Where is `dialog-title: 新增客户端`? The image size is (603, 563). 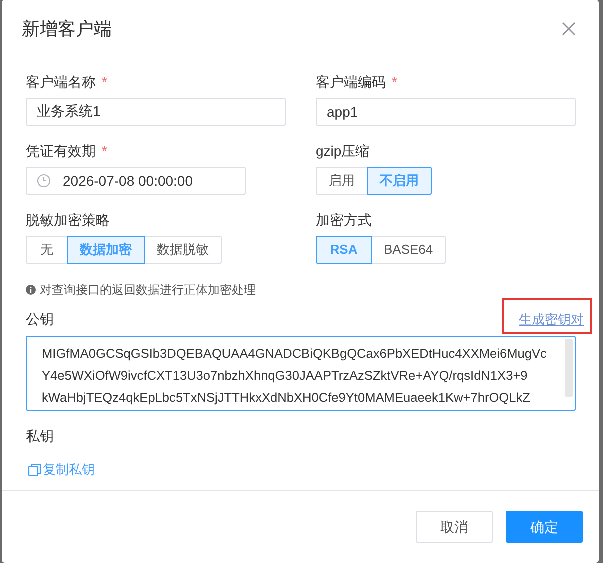 dialog-title: 新增客户端 is located at coordinates (67, 29).